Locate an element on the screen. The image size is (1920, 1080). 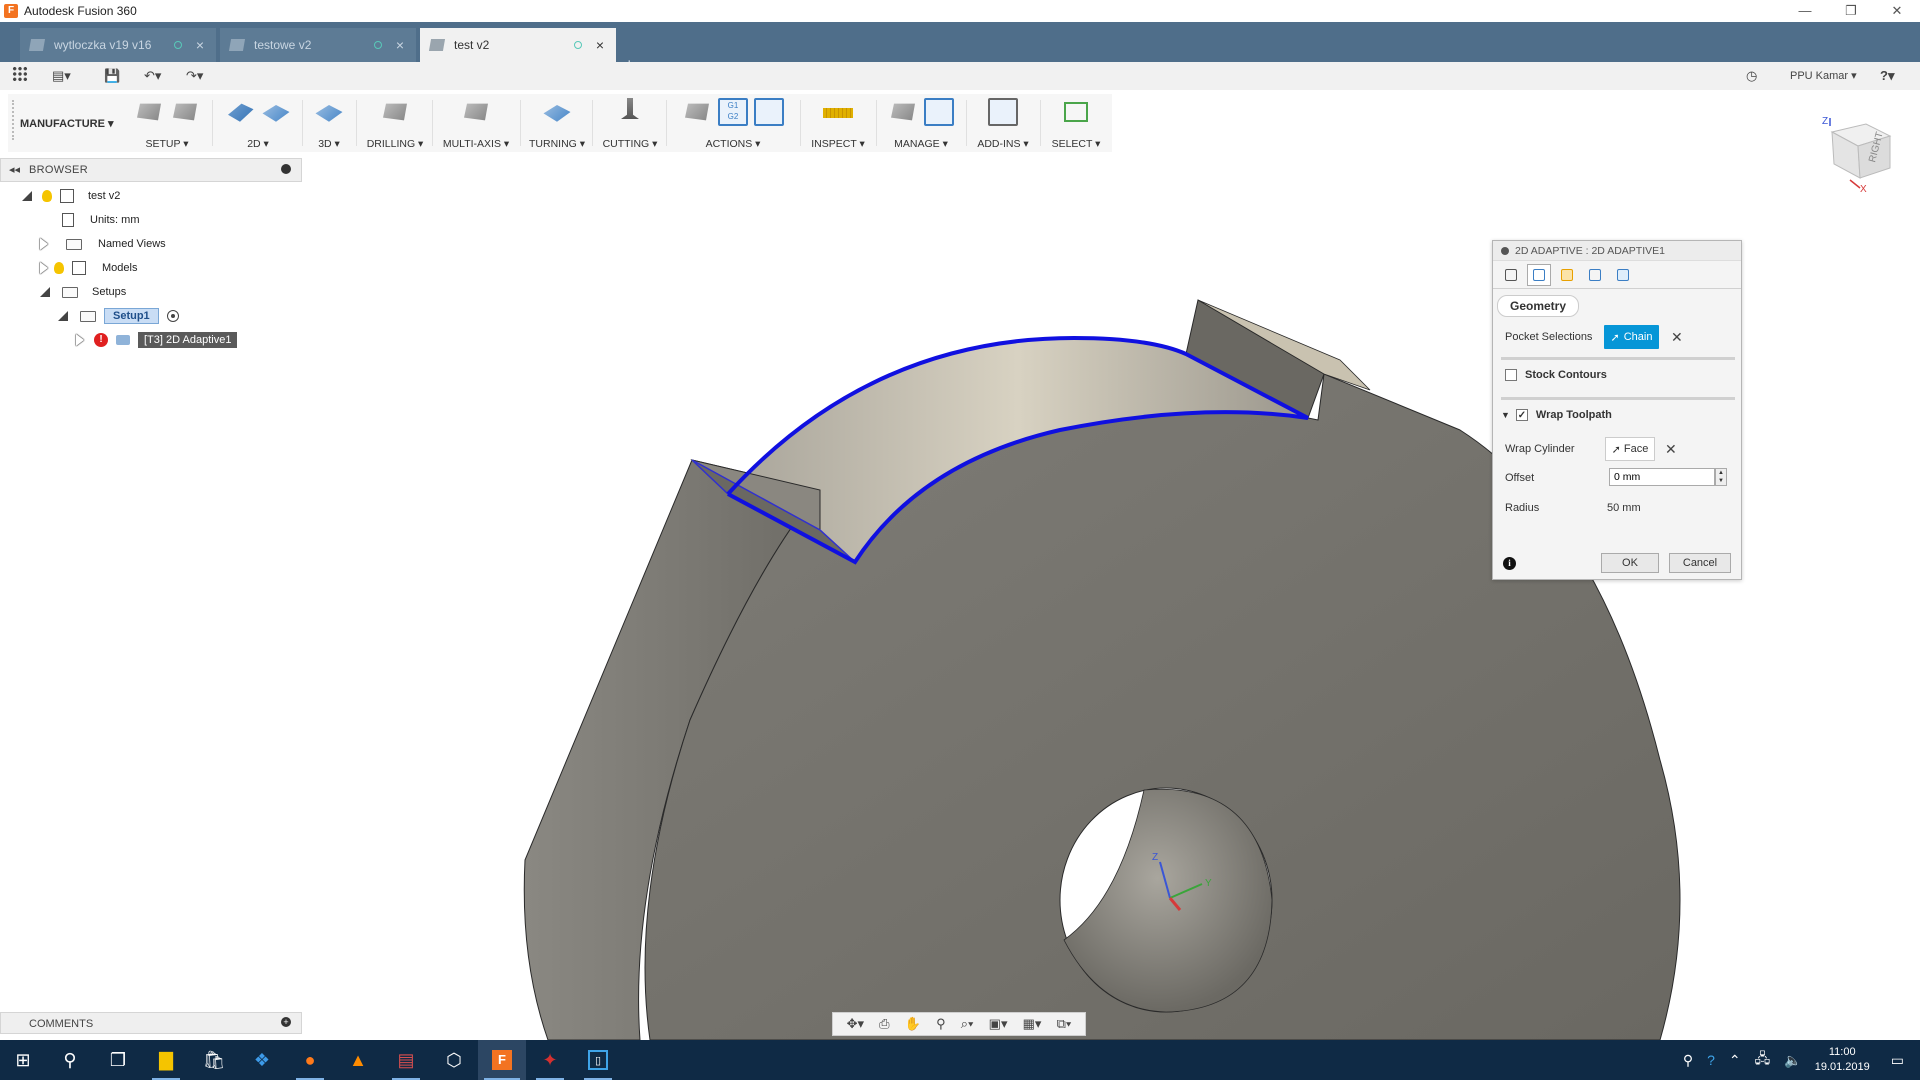
offset-input is located at coordinates (1662, 477).